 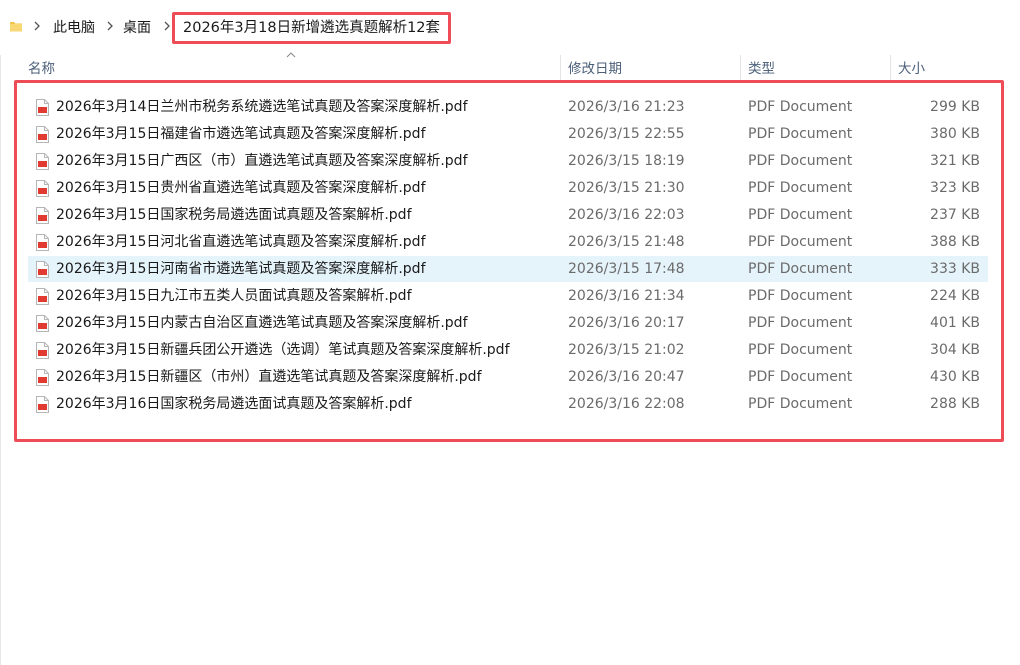 I want to click on file-size: 304 KB, so click(x=955, y=350).